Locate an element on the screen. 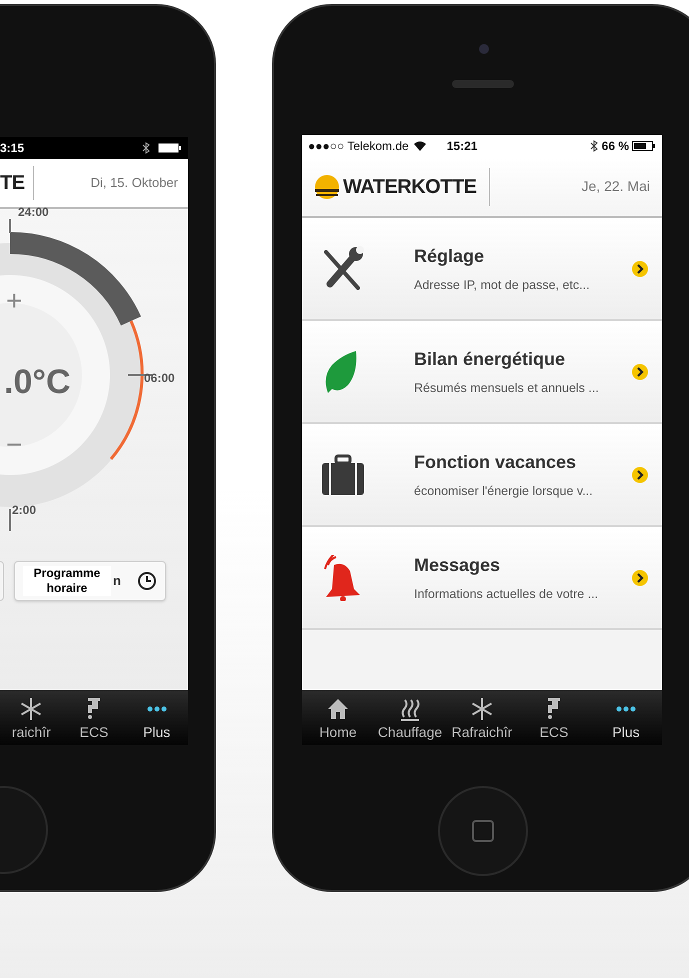 The width and height of the screenshot is (689, 978). wifi-icon is located at coordinates (419, 146).